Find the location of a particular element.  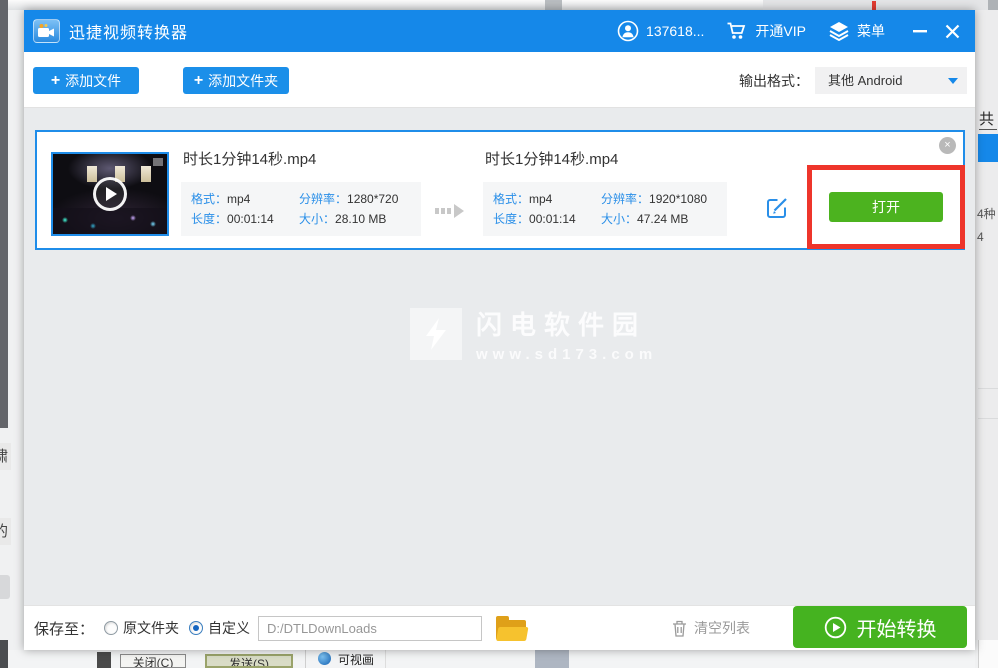

target-format: 格式：mp4 is located at coordinates (523, 199).